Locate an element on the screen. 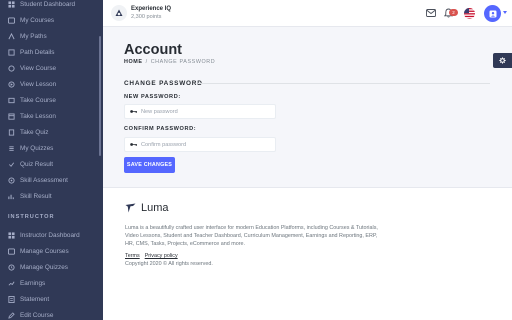 Image resolution: width=512 pixels, height=320 pixels. settings-button is located at coordinates (502, 60).